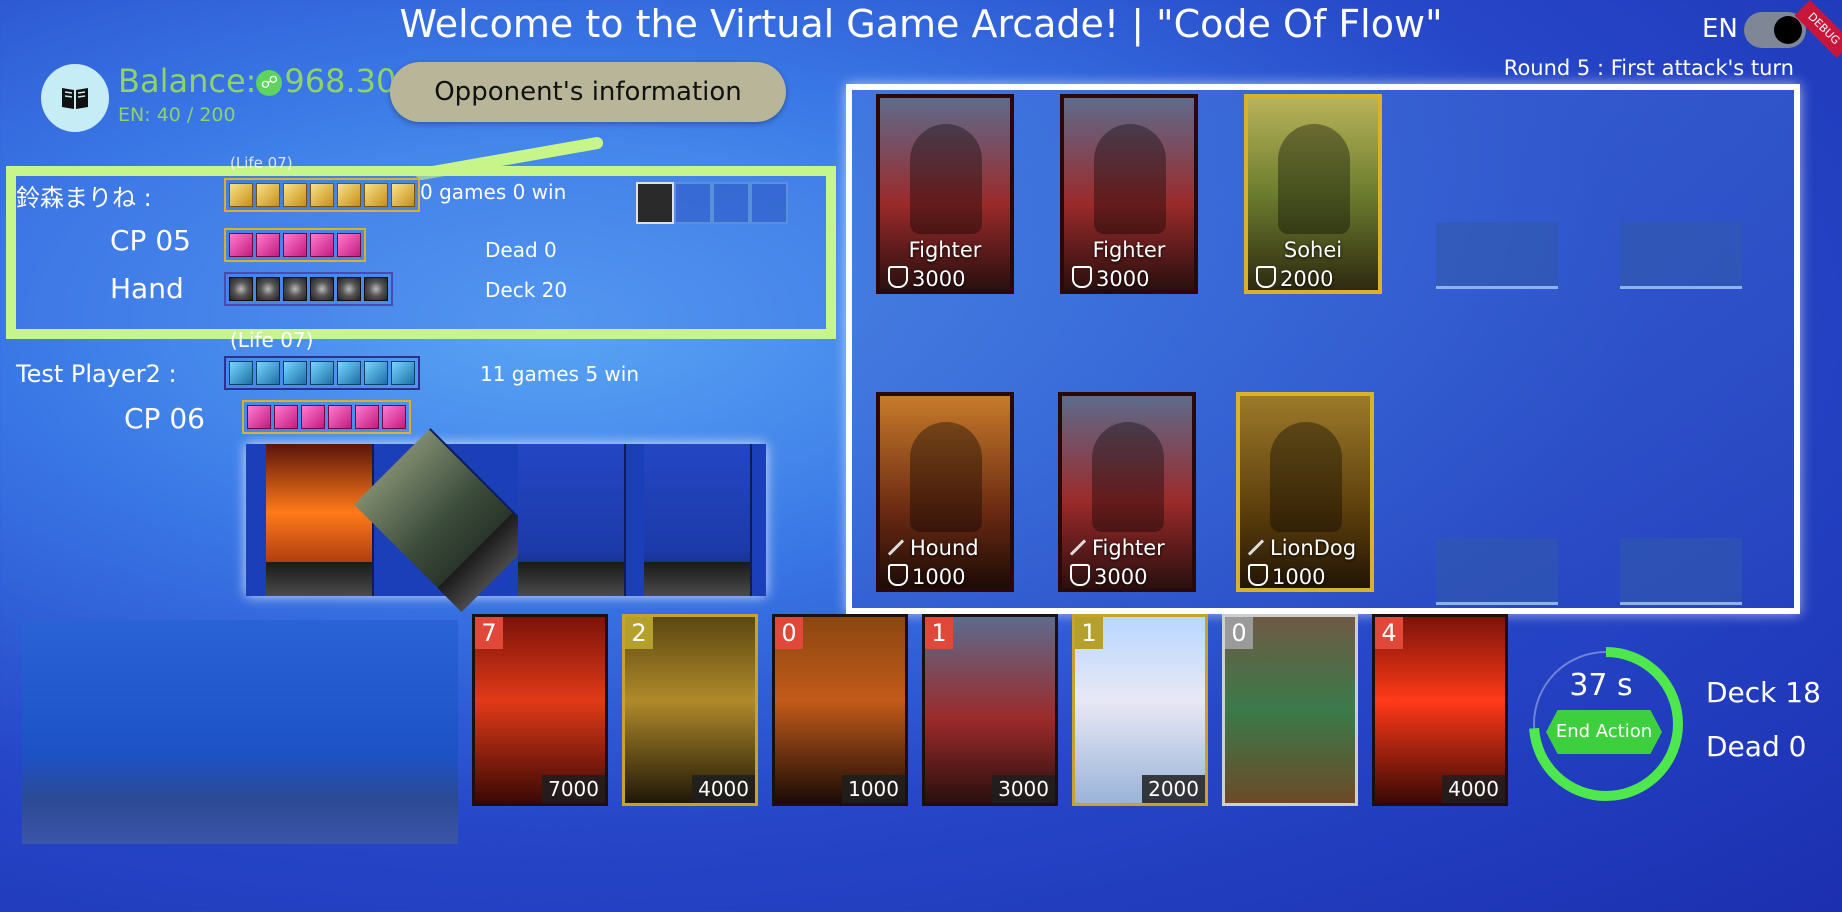  I want to click on opponent-field-card: Sohei 2000, so click(1313, 194).